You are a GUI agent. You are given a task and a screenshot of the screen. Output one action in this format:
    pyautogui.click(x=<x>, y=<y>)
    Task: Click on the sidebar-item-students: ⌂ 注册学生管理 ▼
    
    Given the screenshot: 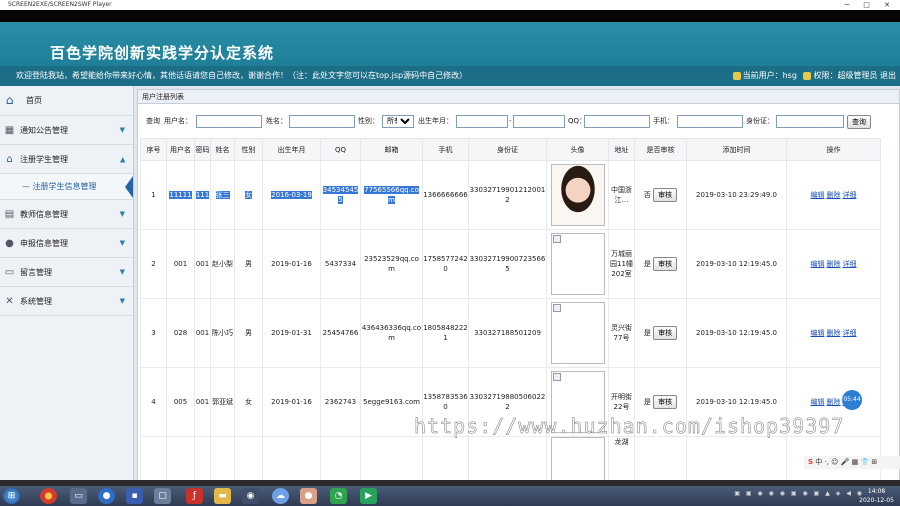 What is the action you would take?
    pyautogui.click(x=66, y=159)
    